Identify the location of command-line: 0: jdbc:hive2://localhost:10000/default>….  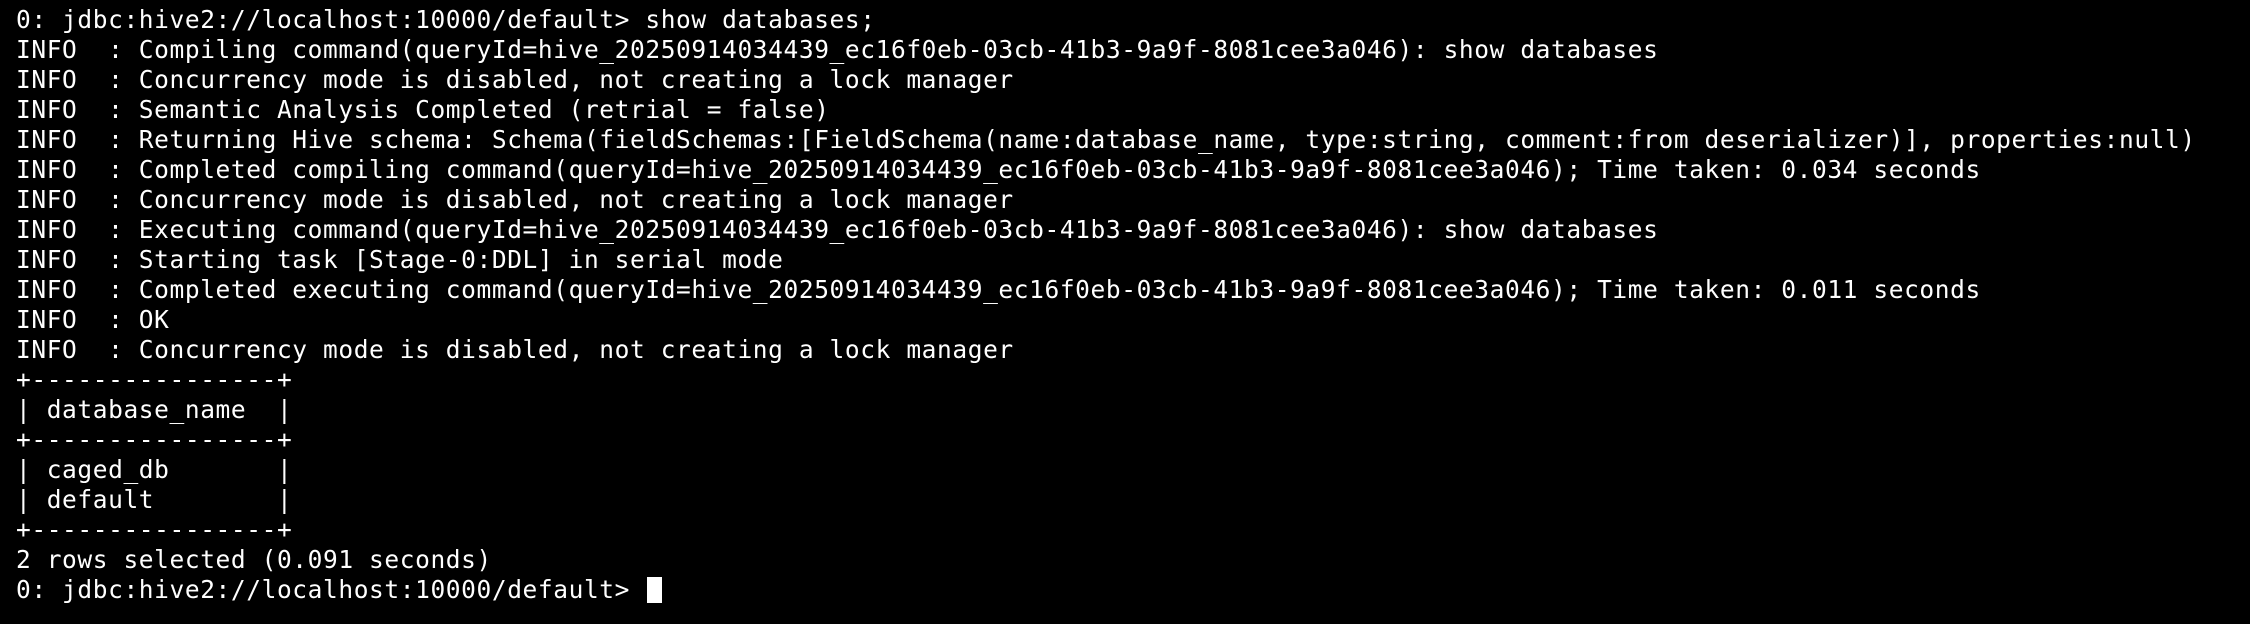
(446, 19).